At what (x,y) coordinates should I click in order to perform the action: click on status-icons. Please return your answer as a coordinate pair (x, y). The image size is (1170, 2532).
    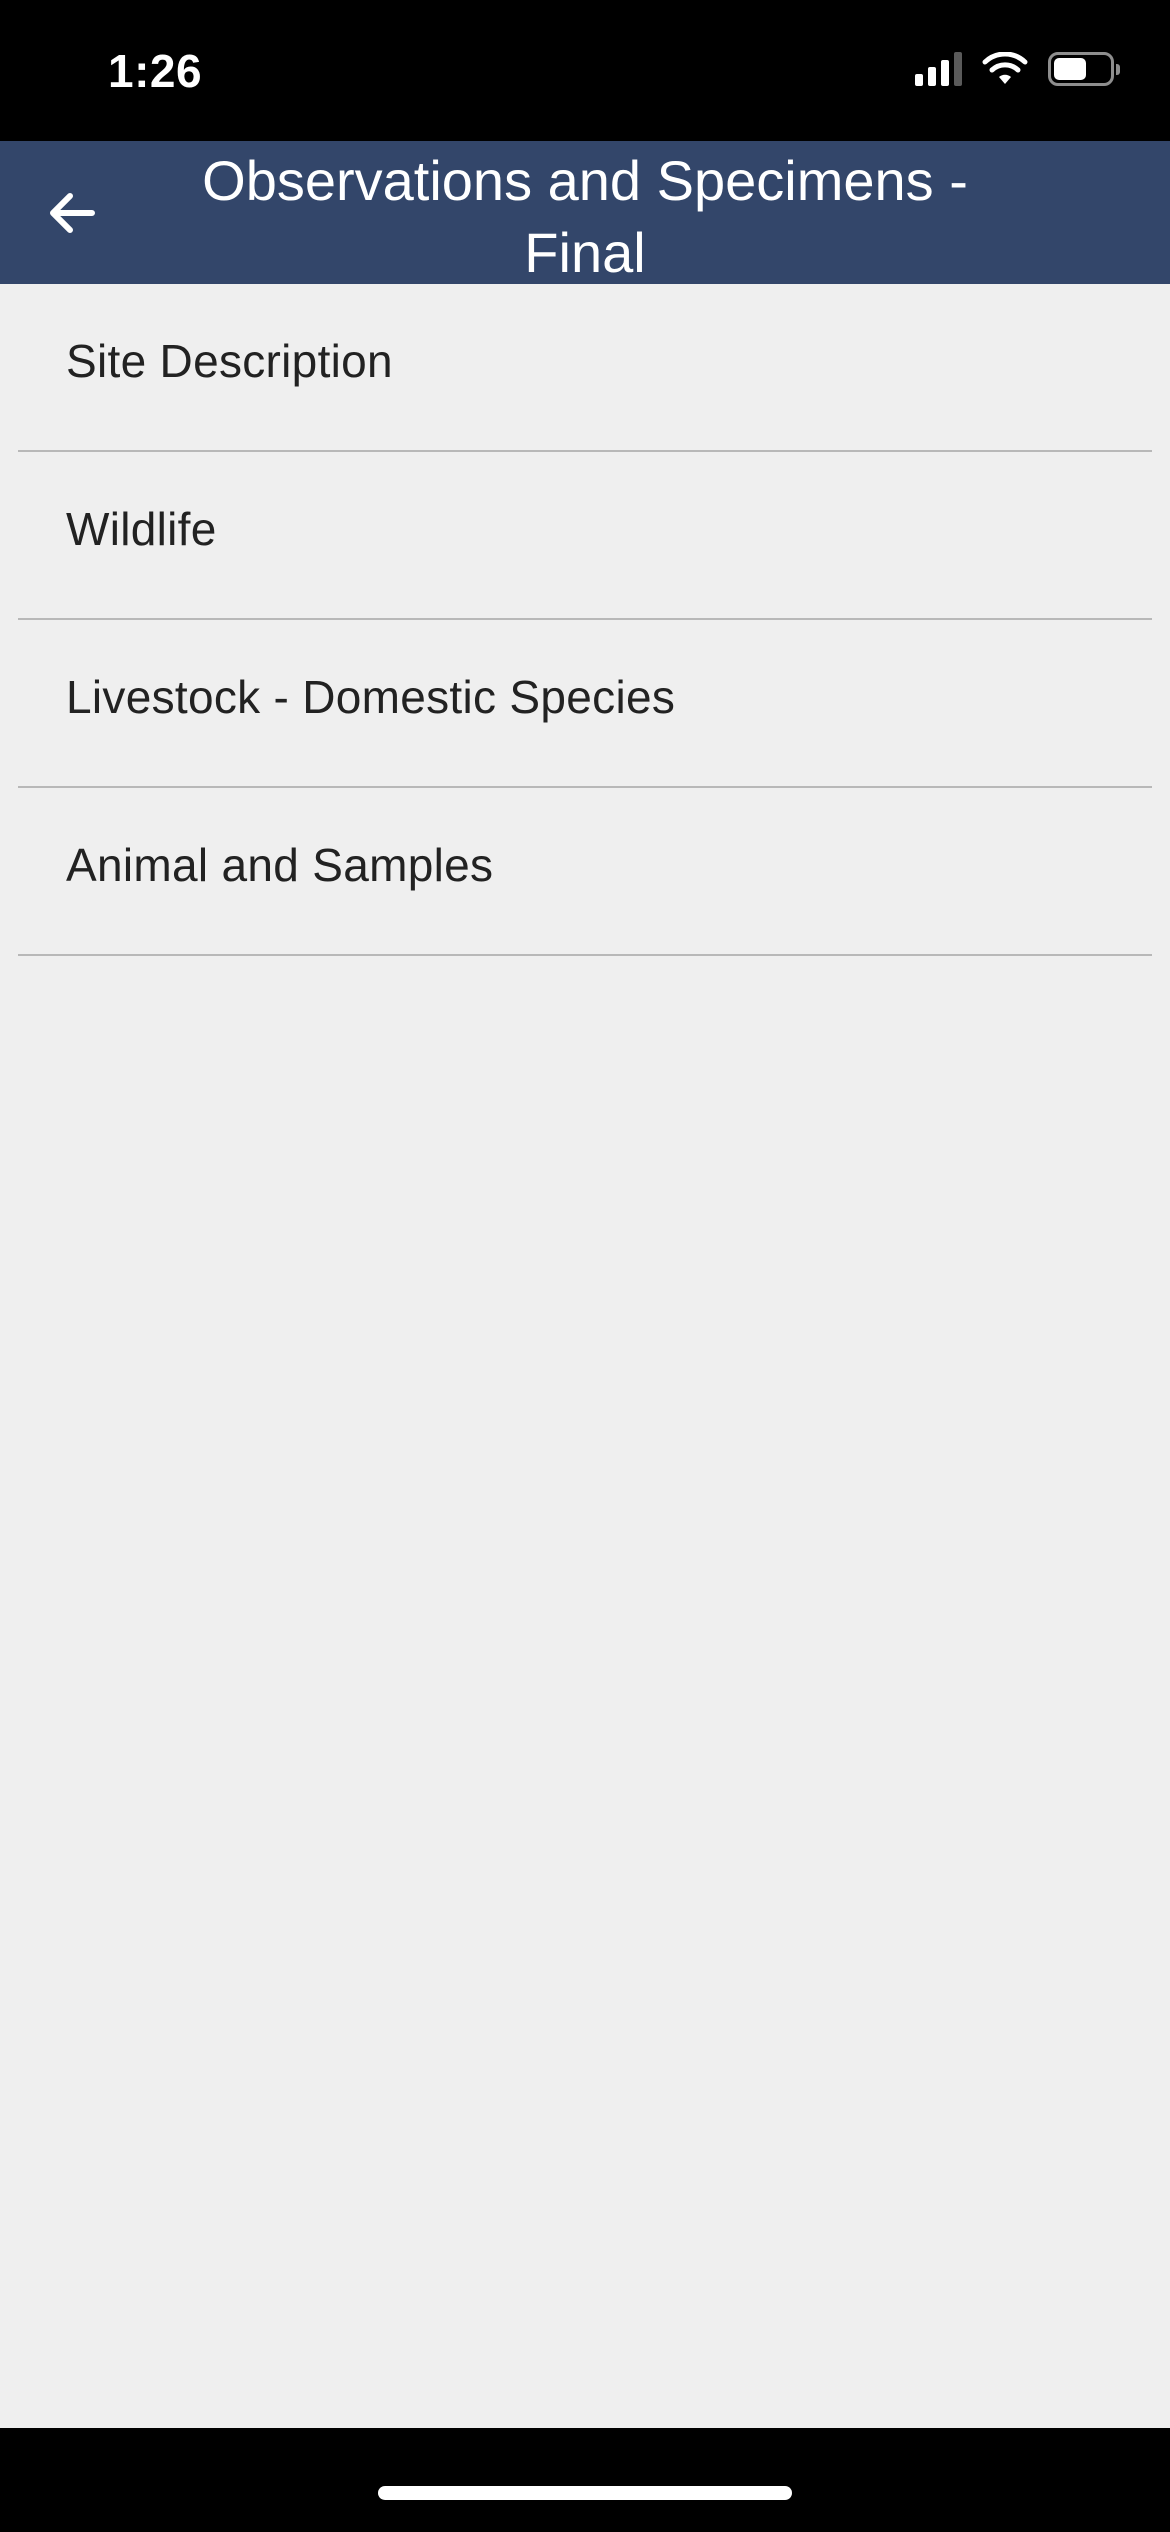
    Looking at the image, I should click on (1017, 69).